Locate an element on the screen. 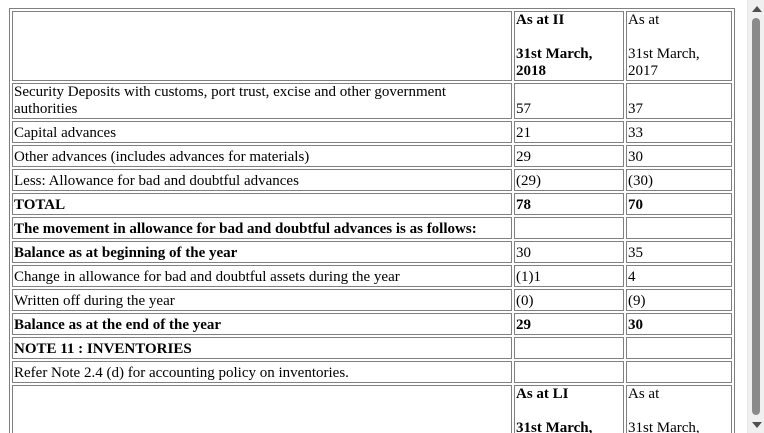 The image size is (764, 433). note-heading-row: NOTE 11 : INVENTORIES is located at coordinates (372, 348).